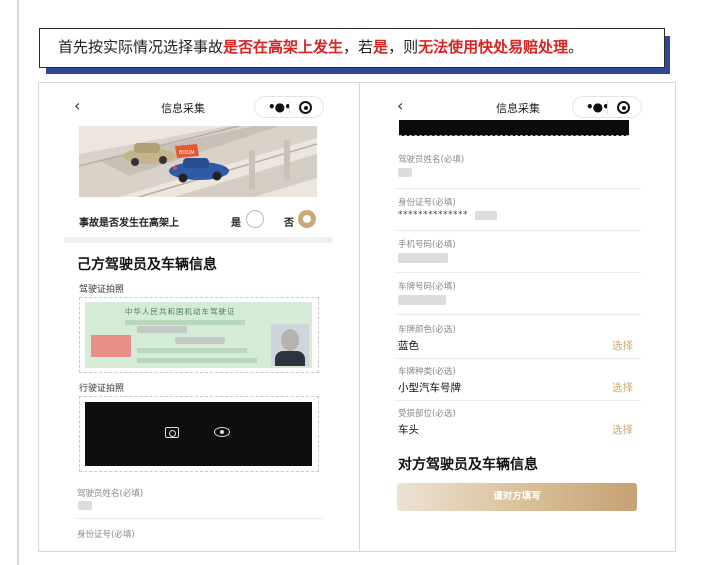 The width and height of the screenshot is (717, 565). Describe the element at coordinates (102, 389) in the screenshot. I see `vehicle-license-photo-label: 行驶证拍照` at that location.